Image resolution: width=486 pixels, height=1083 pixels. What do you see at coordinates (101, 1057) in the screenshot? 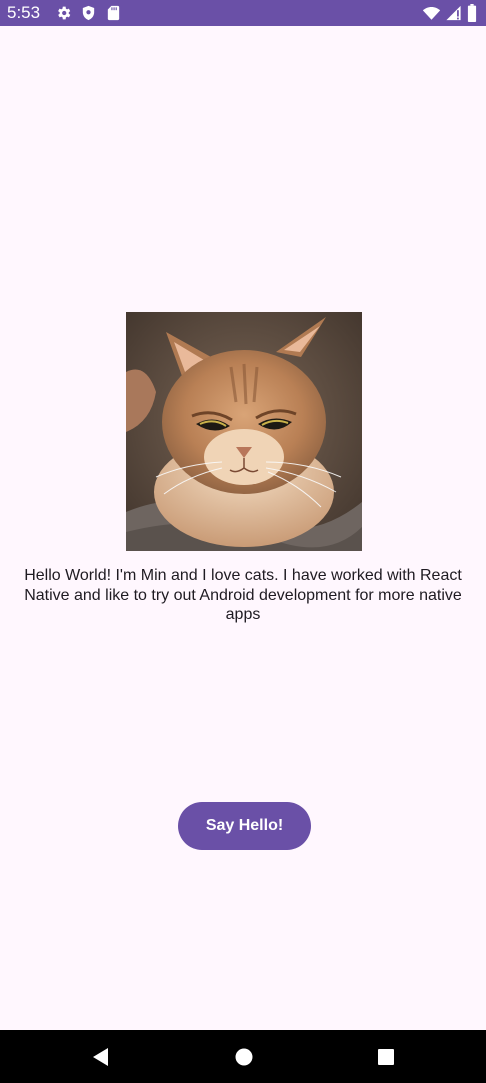
I see `back-icon` at bounding box center [101, 1057].